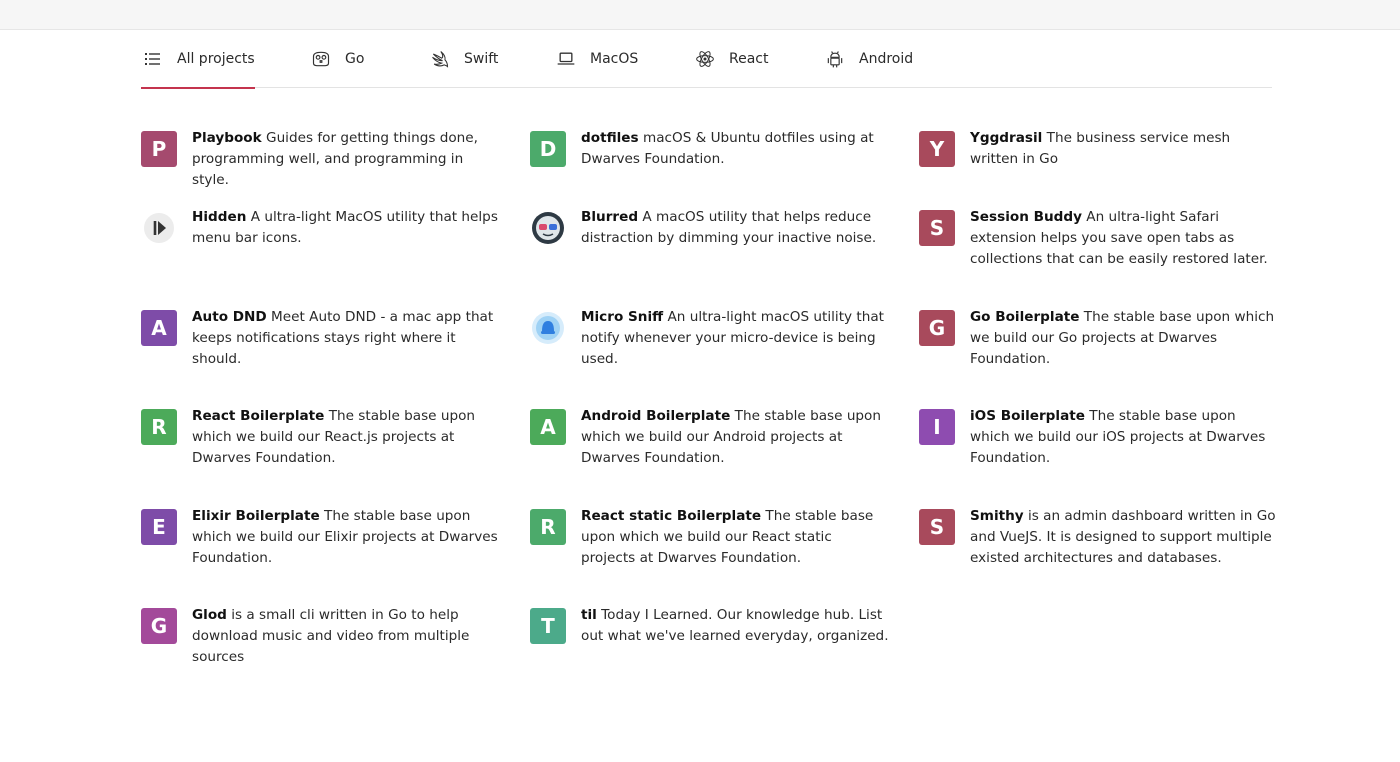 The width and height of the screenshot is (1400, 762). I want to click on tab-go: Go, so click(336, 59).